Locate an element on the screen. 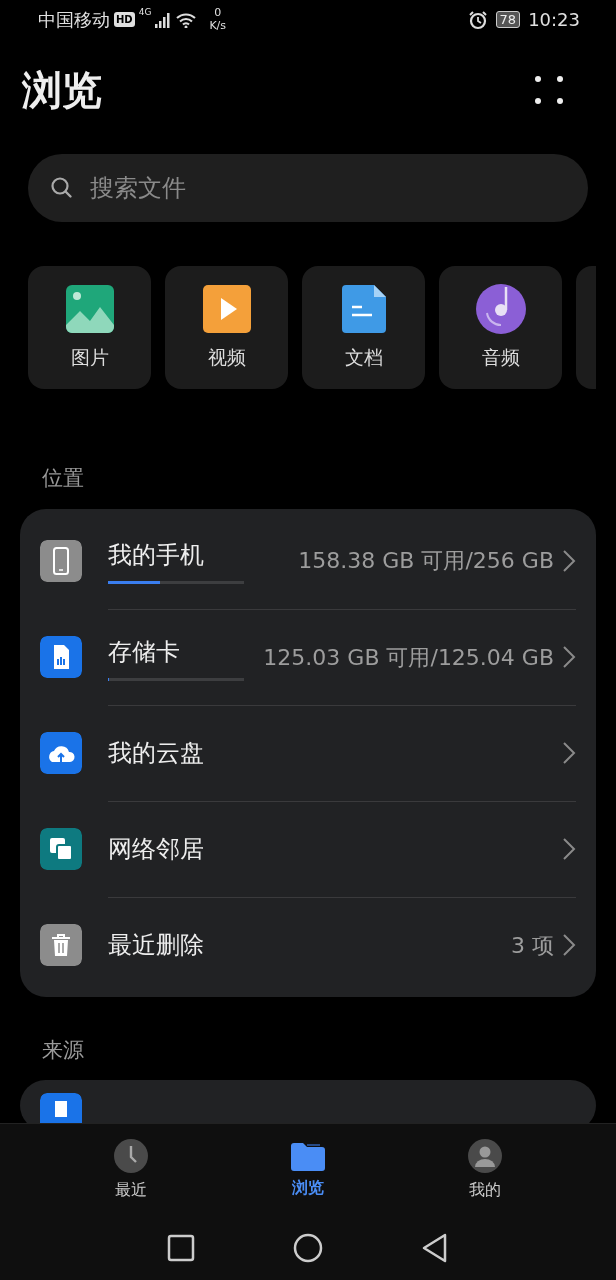 The width and height of the screenshot is (616, 1280). alarm-icon is located at coordinates (477, 19).